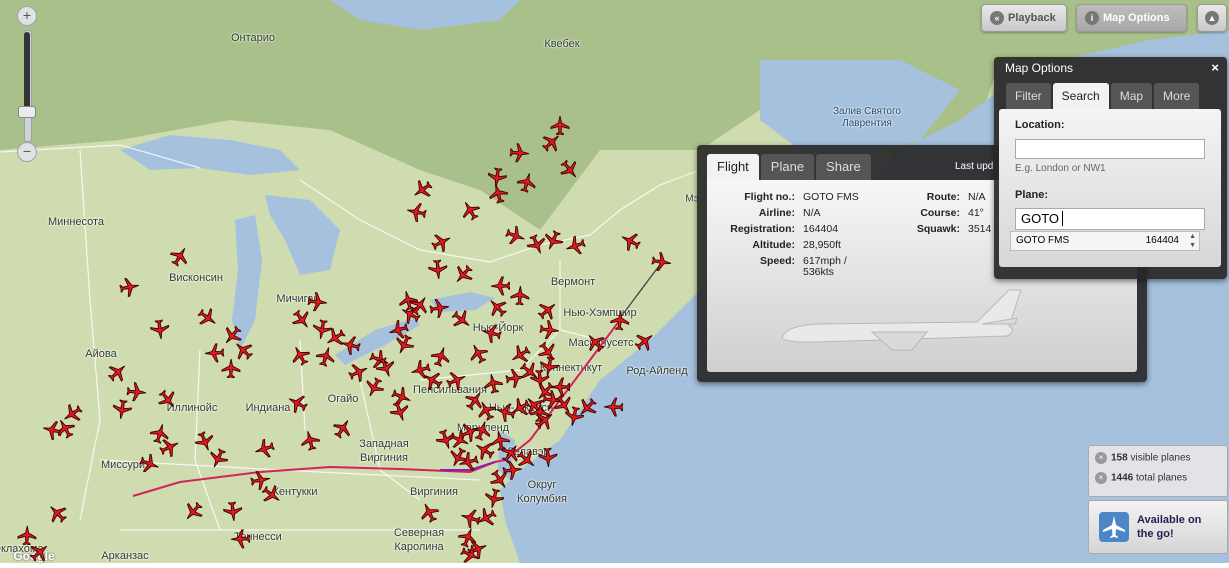  What do you see at coordinates (1192, 241) in the screenshot?
I see `suggestion-scroll-icon: ▲ ▼` at bounding box center [1192, 241].